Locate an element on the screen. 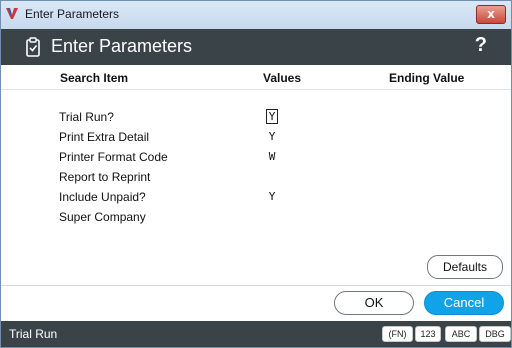 Image resolution: width=512 pixels, height=348 pixels. status-text: Trial Run is located at coordinates (33, 334).